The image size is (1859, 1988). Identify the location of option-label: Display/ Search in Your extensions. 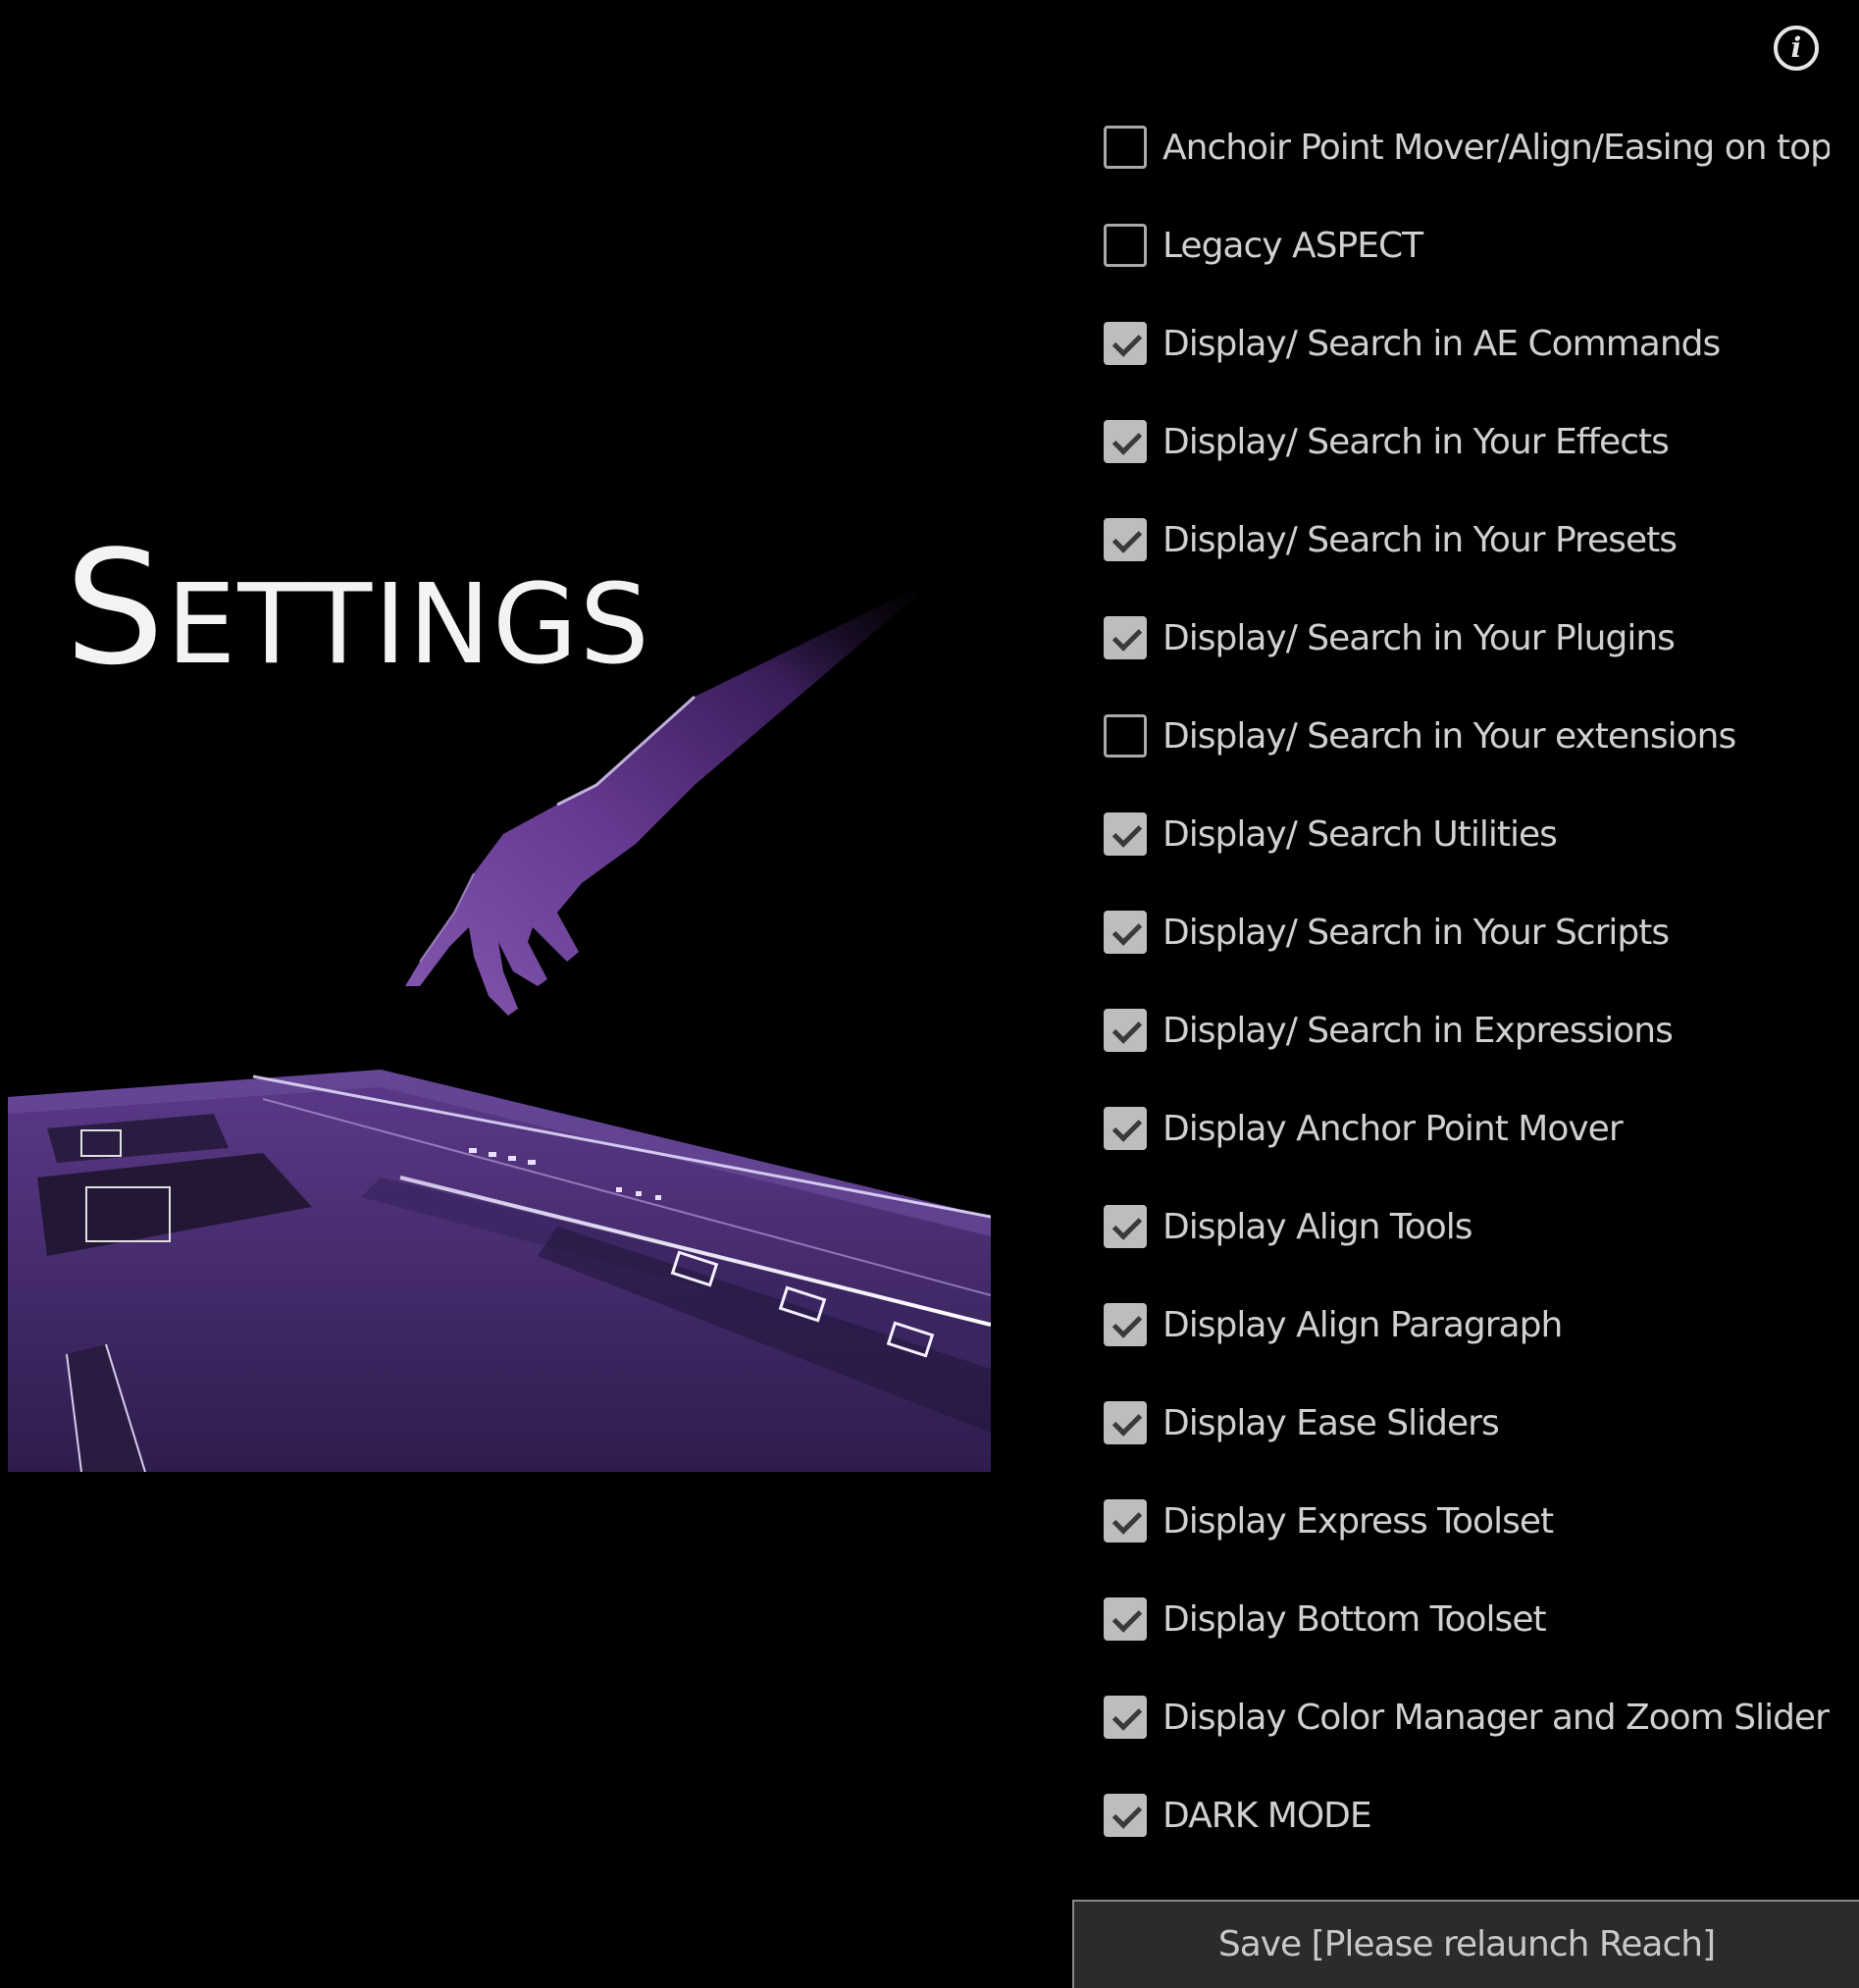
(1449, 736).